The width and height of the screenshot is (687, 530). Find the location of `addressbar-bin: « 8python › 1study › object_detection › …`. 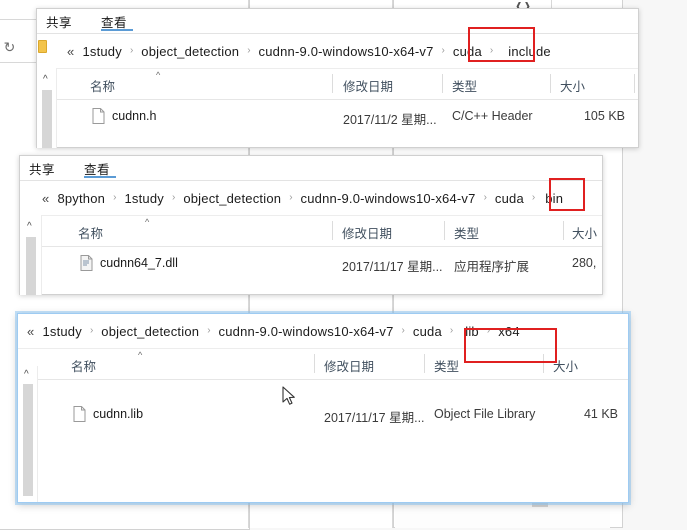

addressbar-bin: « 8python › 1study › object_detection › … is located at coordinates (311, 198).